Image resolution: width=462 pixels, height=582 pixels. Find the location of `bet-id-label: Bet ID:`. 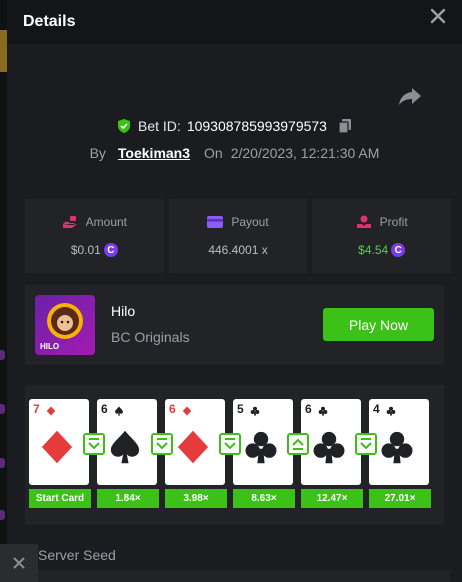

bet-id-label: Bet ID: is located at coordinates (159, 126).